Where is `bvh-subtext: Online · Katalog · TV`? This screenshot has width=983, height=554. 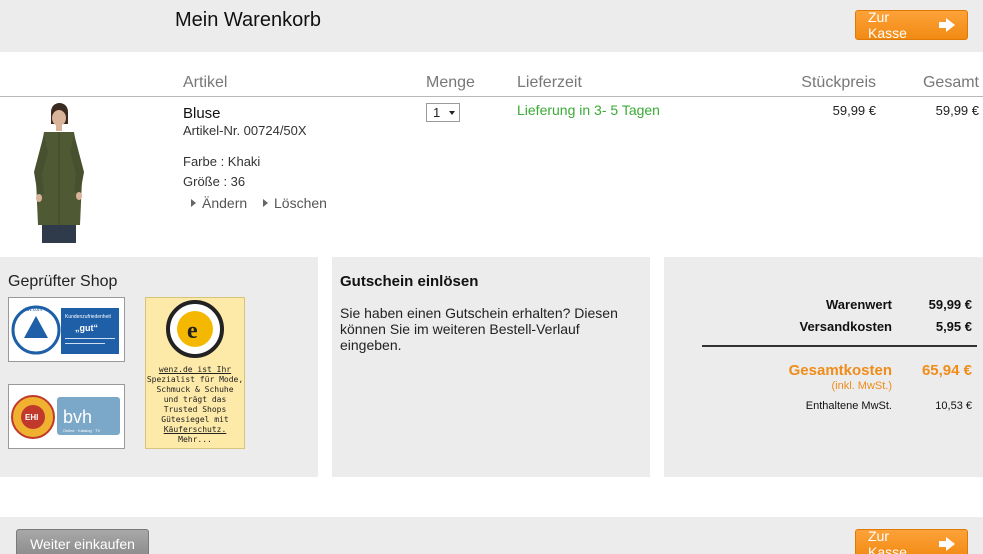 bvh-subtext: Online · Katalog · TV is located at coordinates (82, 430).